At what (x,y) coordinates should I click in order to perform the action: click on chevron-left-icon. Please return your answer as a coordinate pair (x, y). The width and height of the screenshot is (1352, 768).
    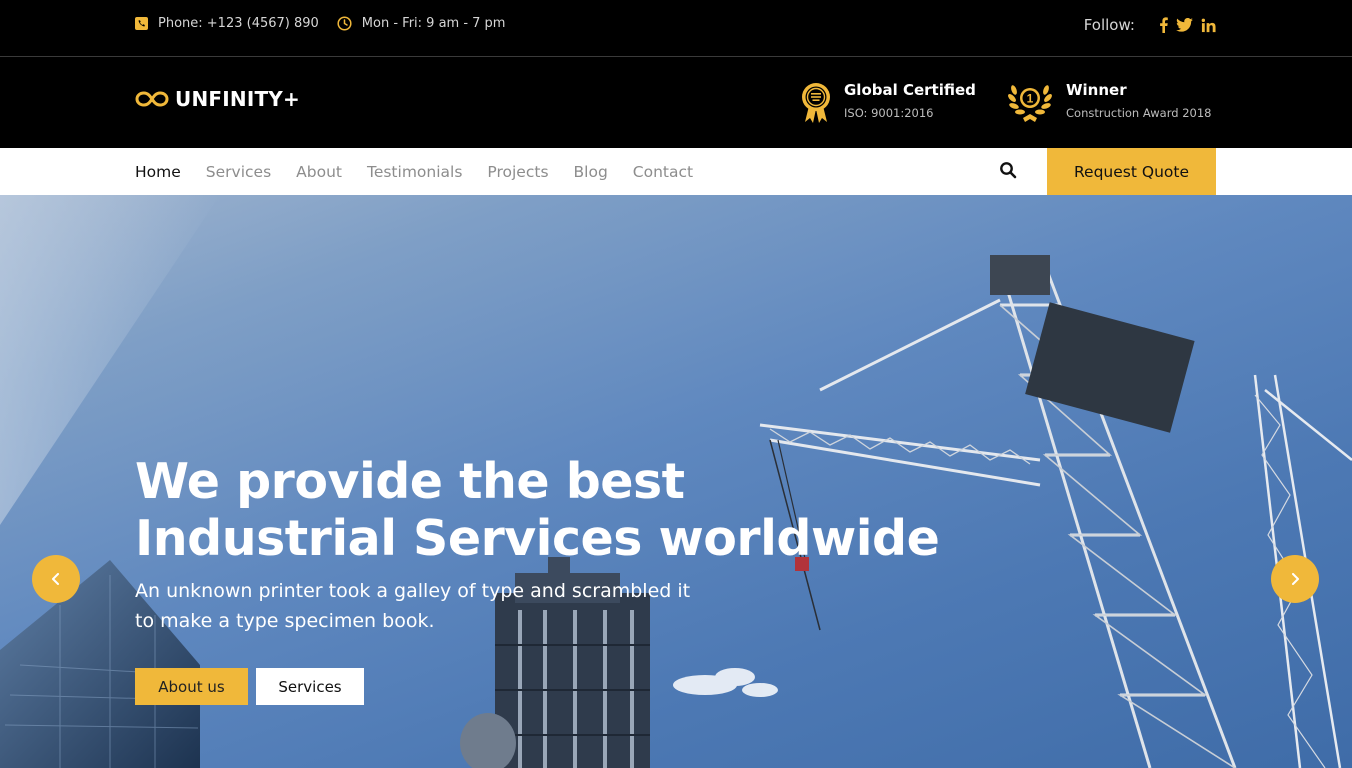
    Looking at the image, I should click on (55, 579).